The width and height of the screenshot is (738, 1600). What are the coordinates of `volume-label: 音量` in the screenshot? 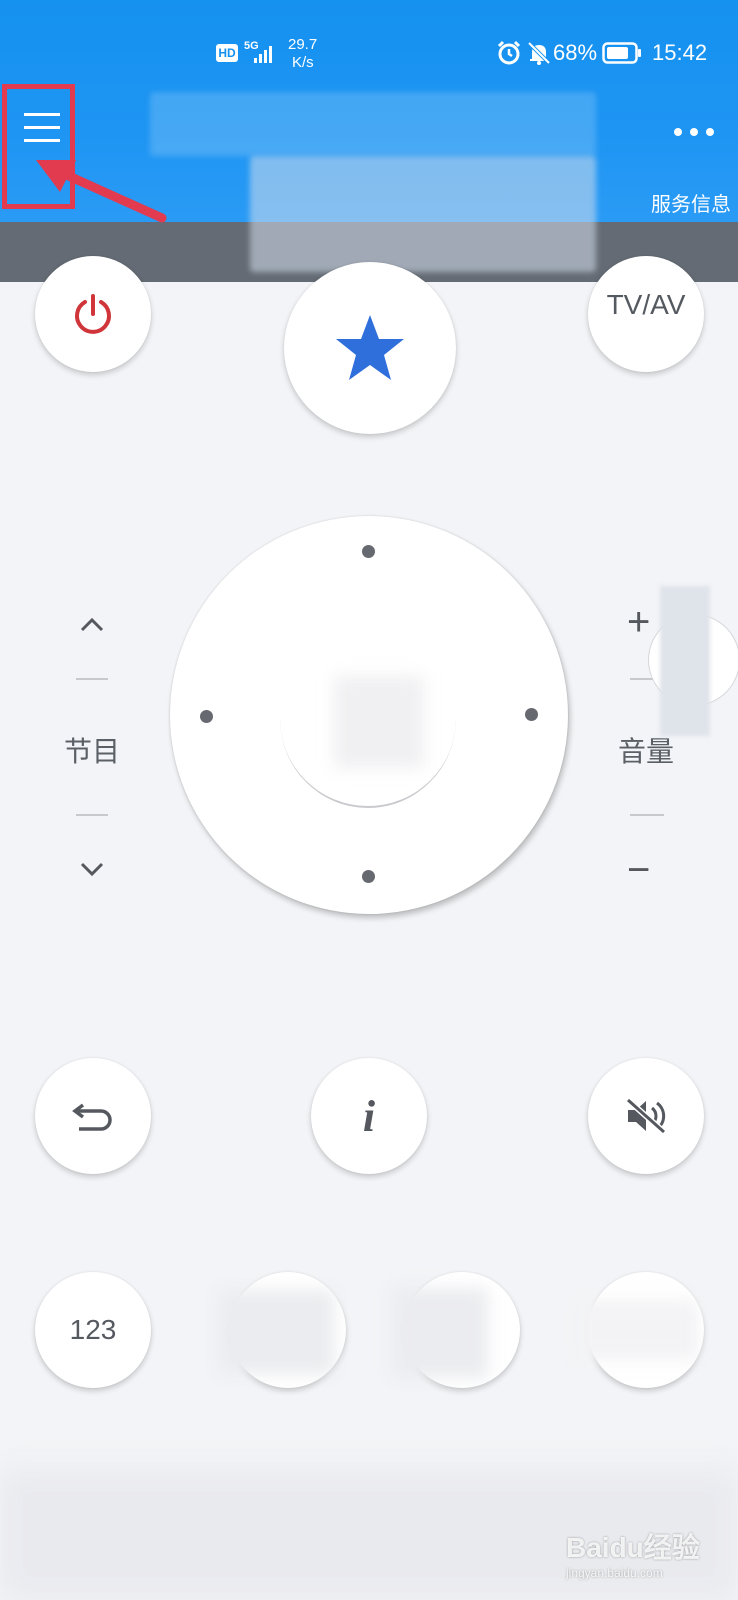 It's located at (646, 751).